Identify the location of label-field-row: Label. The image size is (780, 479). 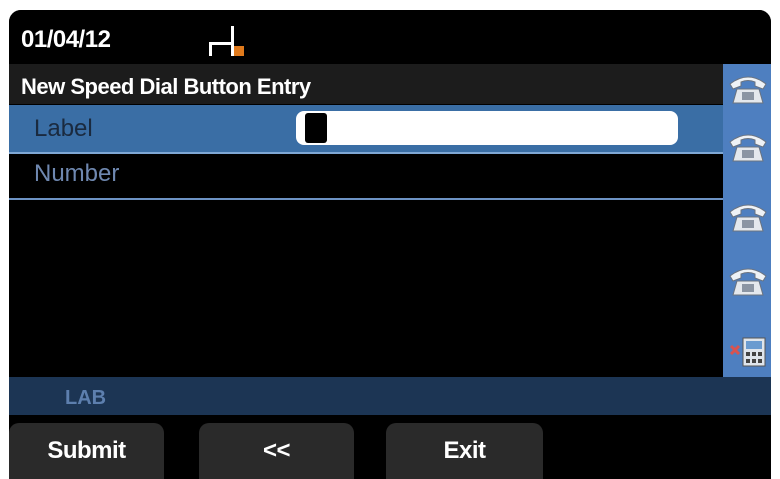
(366, 129).